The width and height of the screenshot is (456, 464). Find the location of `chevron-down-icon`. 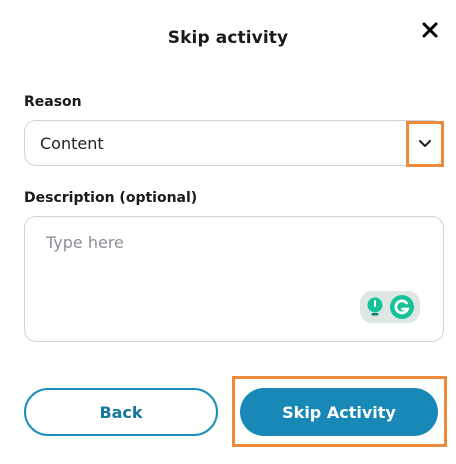

chevron-down-icon is located at coordinates (425, 144).